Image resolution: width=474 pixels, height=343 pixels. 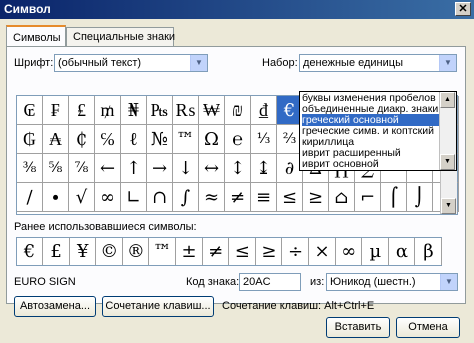 What do you see at coordinates (83, 251) in the screenshot?
I see `recent-symbol: ¥` at bounding box center [83, 251].